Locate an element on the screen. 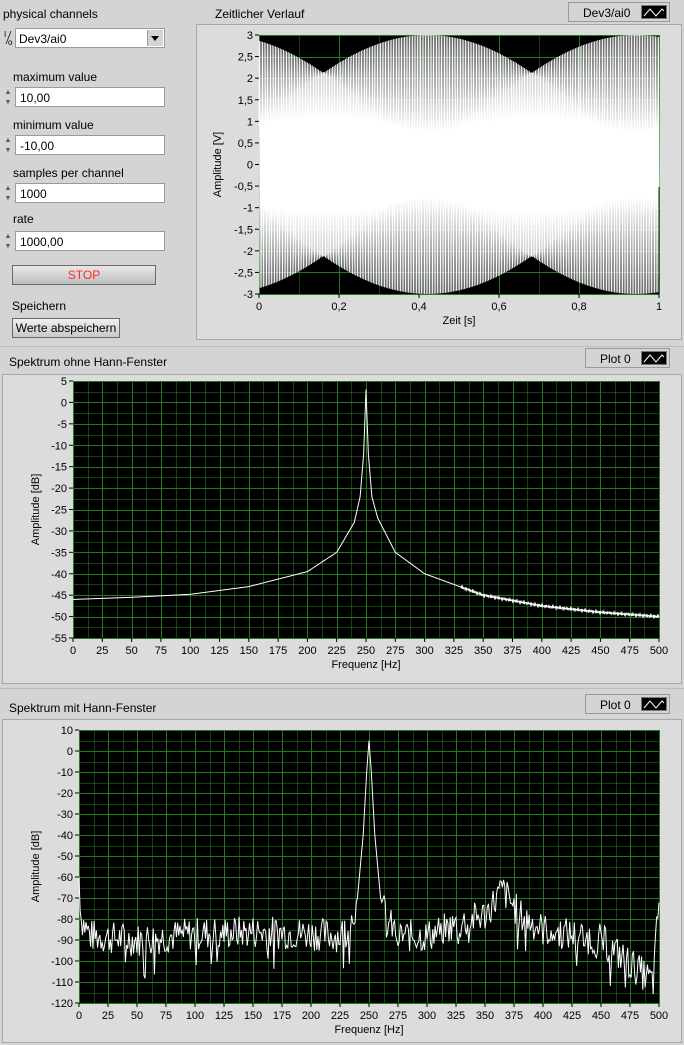 The height and width of the screenshot is (1045, 684). dropdown-arrow-icon is located at coordinates (155, 38).